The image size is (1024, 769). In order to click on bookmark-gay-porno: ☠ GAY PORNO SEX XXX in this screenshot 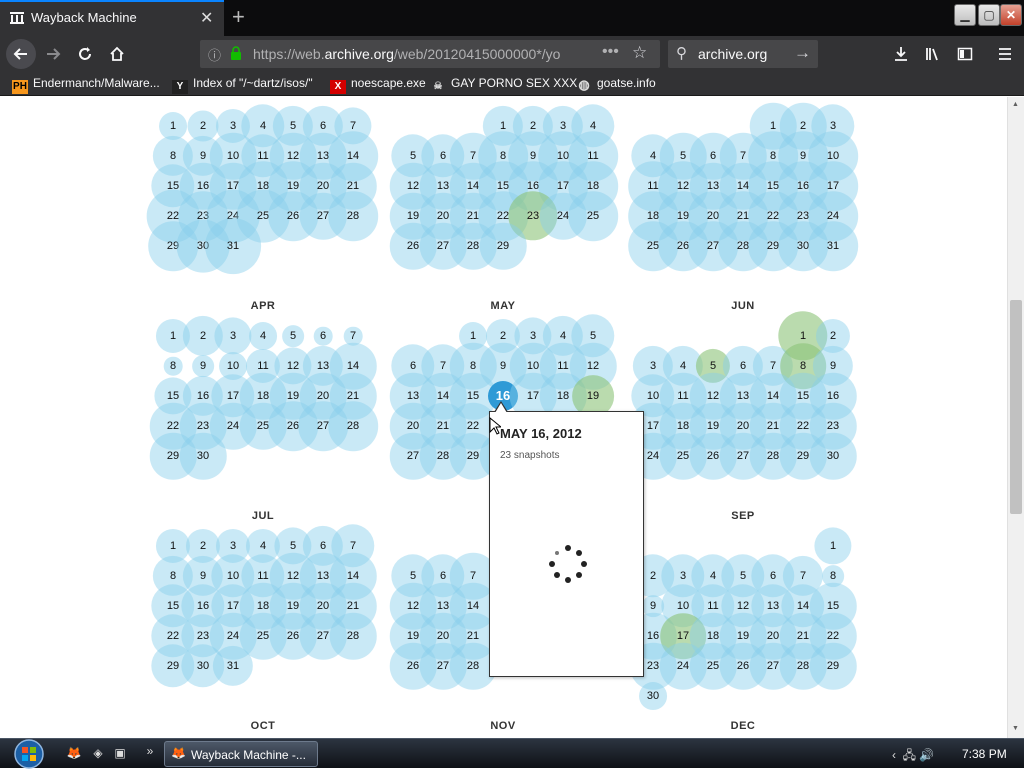, I will do `click(504, 85)`.